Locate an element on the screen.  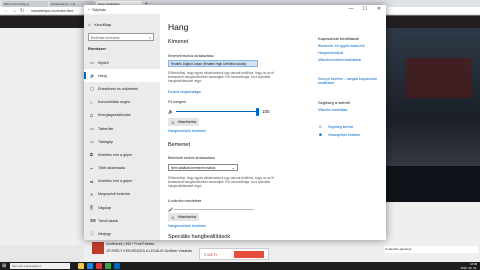
site-footer-left is located at coordinates (42, 253).